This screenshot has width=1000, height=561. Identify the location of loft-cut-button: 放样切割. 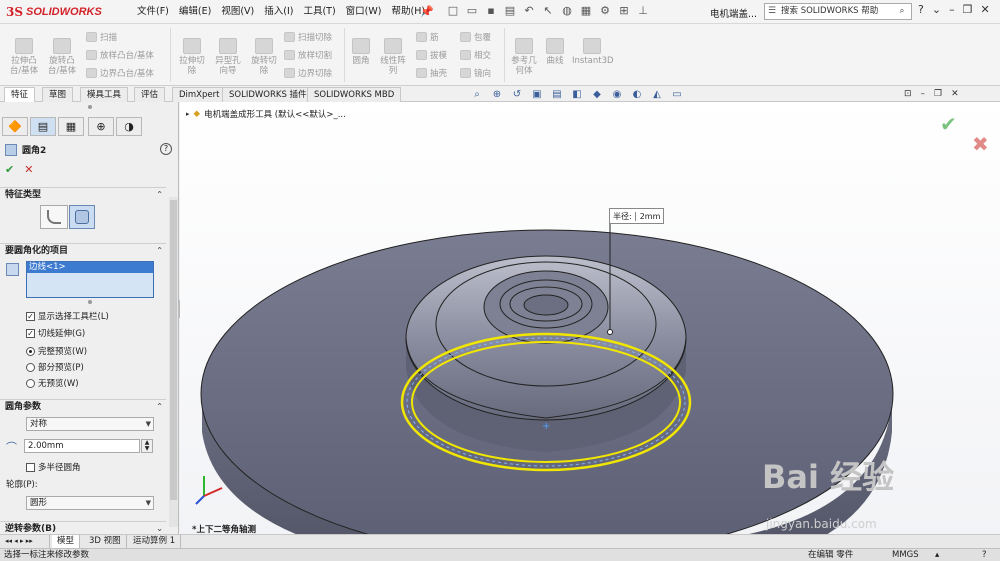
(308, 54).